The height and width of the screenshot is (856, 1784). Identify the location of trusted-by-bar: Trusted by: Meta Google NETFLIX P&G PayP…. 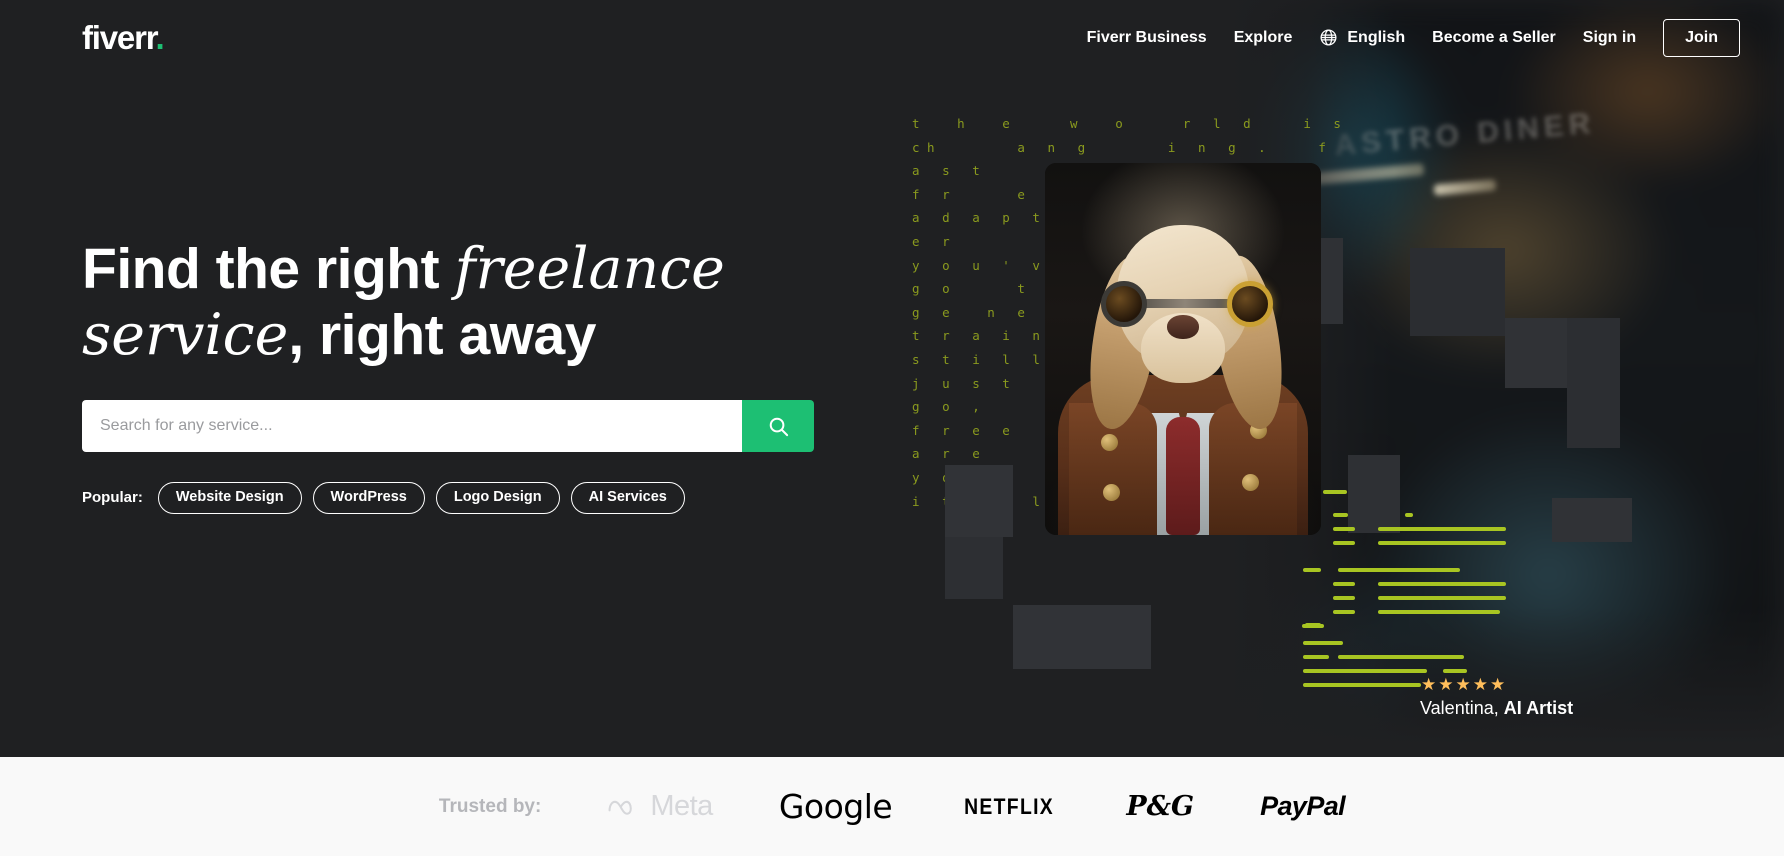
(892, 806).